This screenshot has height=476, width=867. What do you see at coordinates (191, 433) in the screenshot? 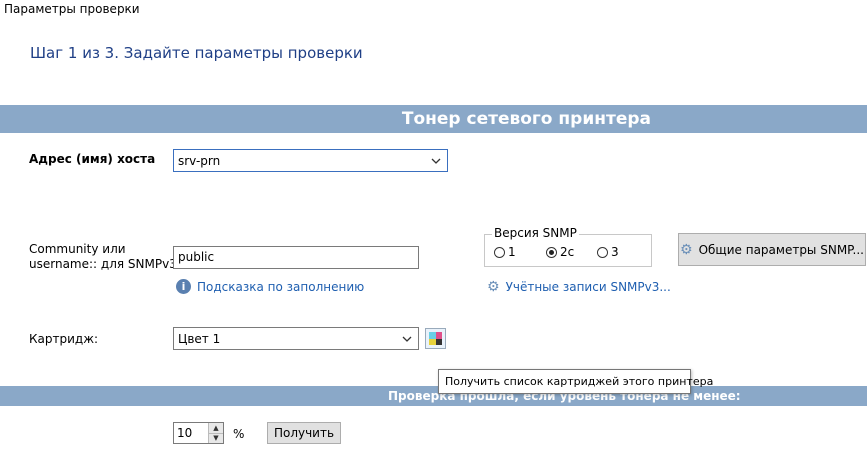
I see `threshold-value: 10` at bounding box center [191, 433].